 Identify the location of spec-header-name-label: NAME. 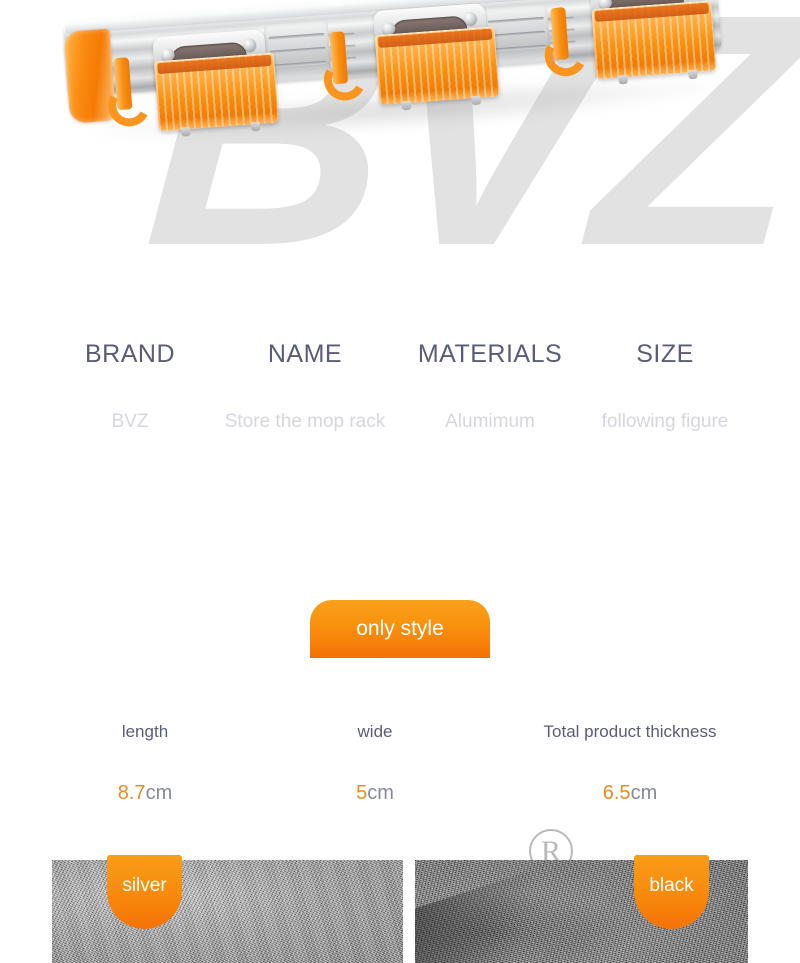
(305, 354).